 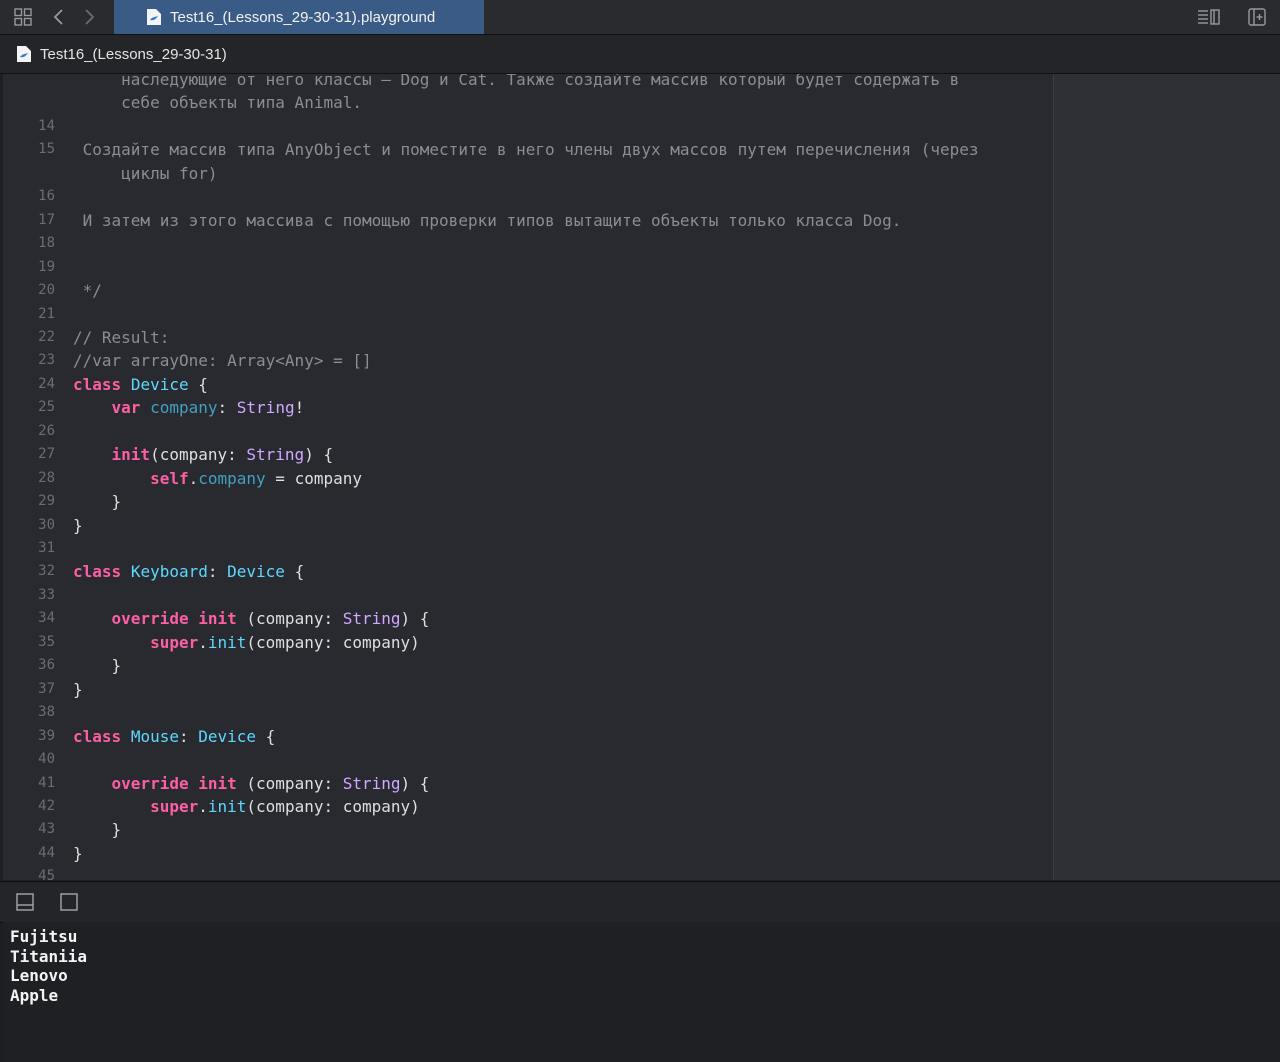 What do you see at coordinates (145, 173) in the screenshot?
I see `code-token: циклы for)` at bounding box center [145, 173].